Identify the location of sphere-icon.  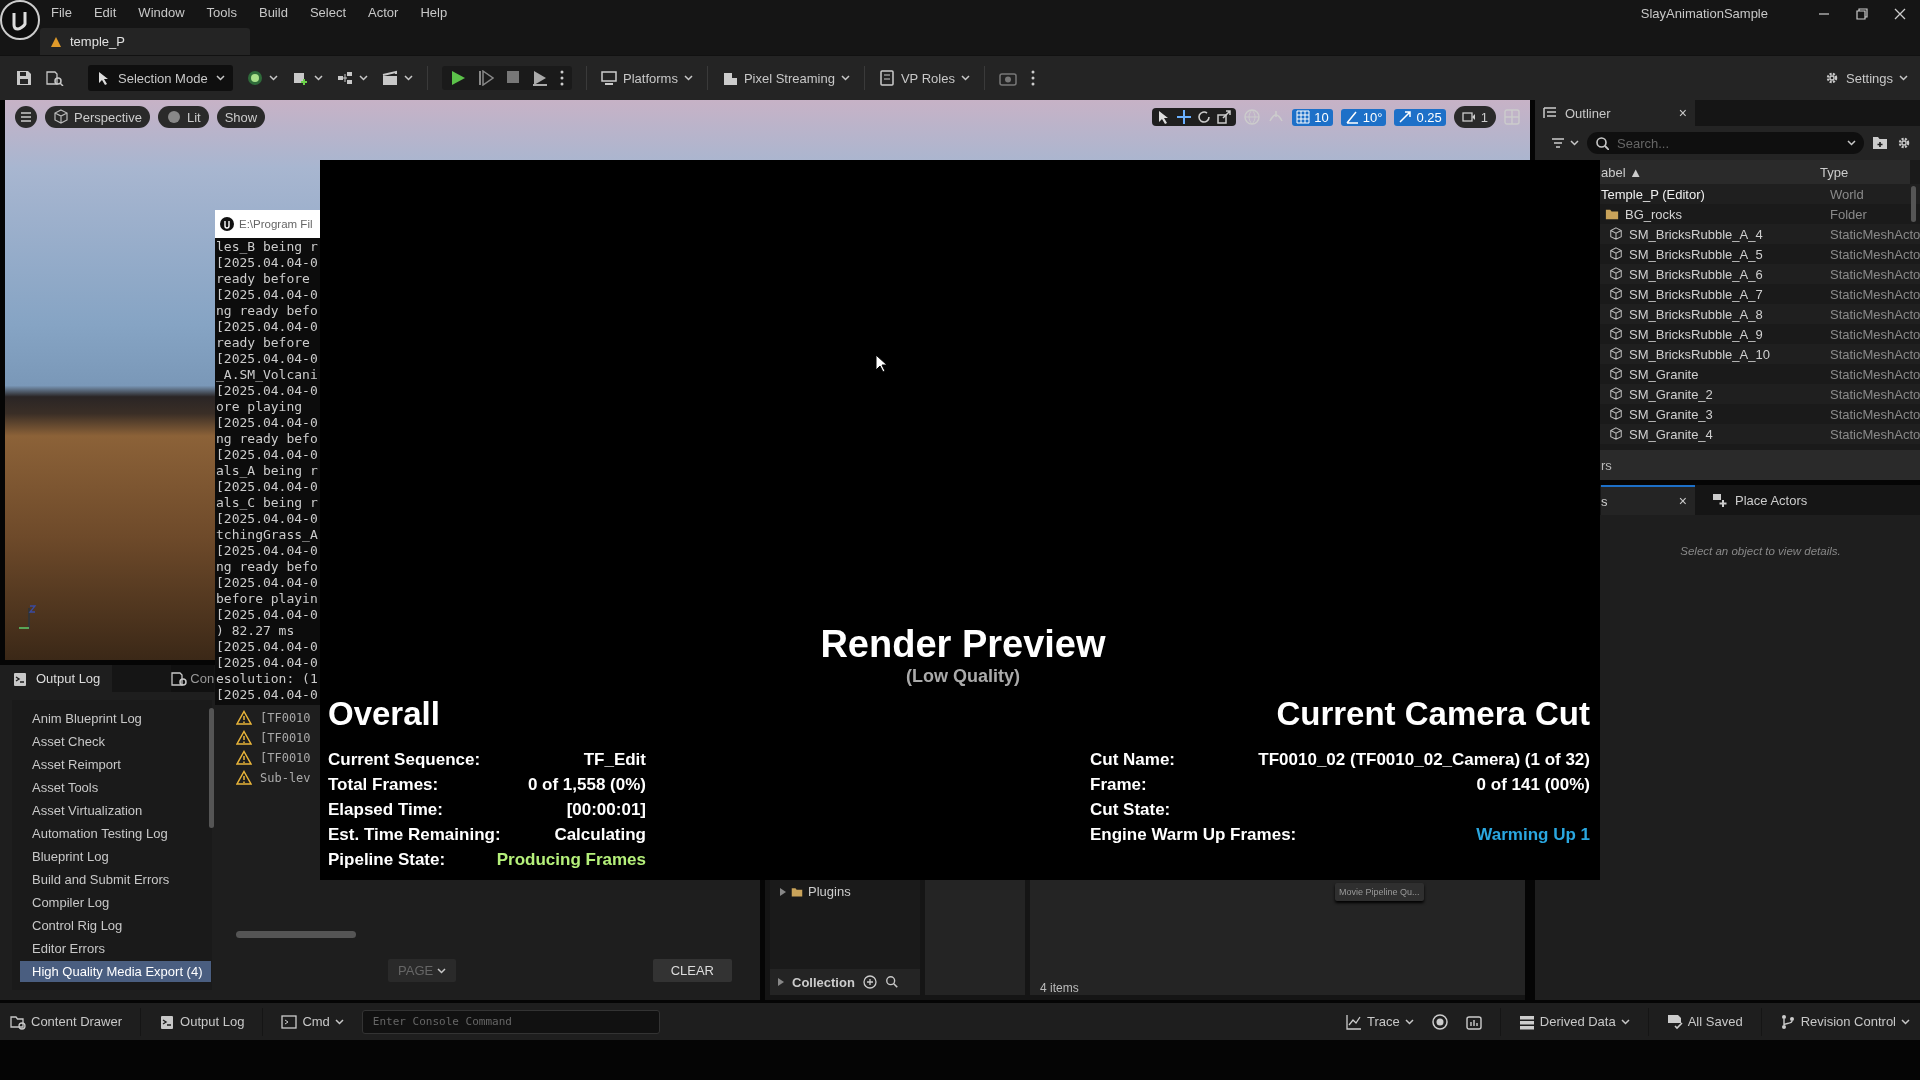
(173, 117).